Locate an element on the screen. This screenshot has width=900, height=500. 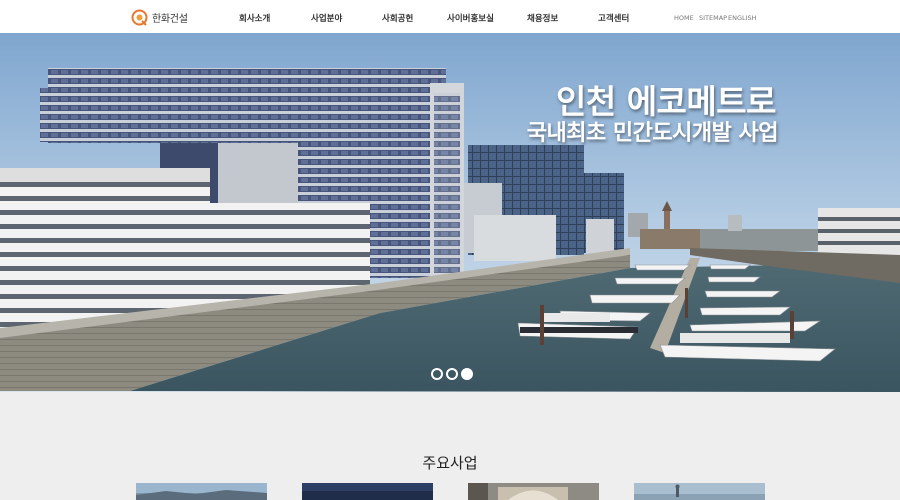
logo-text: 한화건설 is located at coordinates (170, 19).